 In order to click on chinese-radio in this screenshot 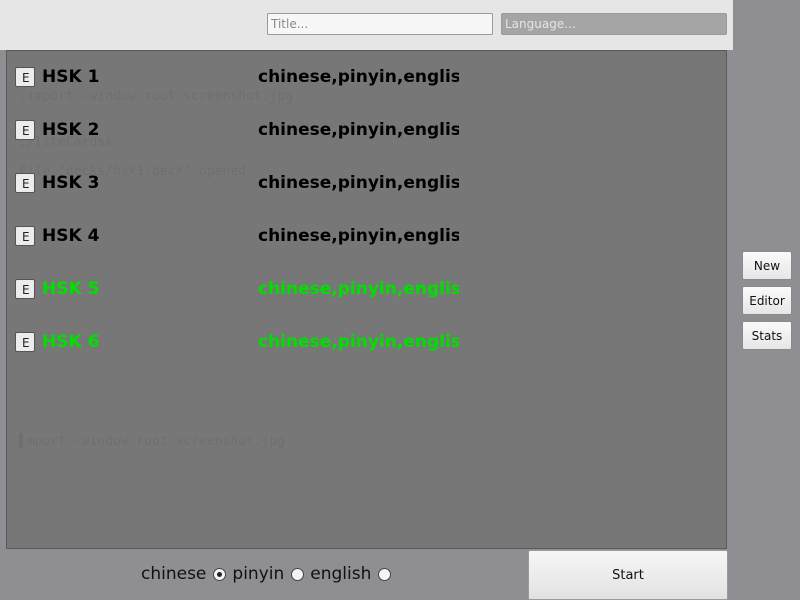, I will do `click(220, 574)`.